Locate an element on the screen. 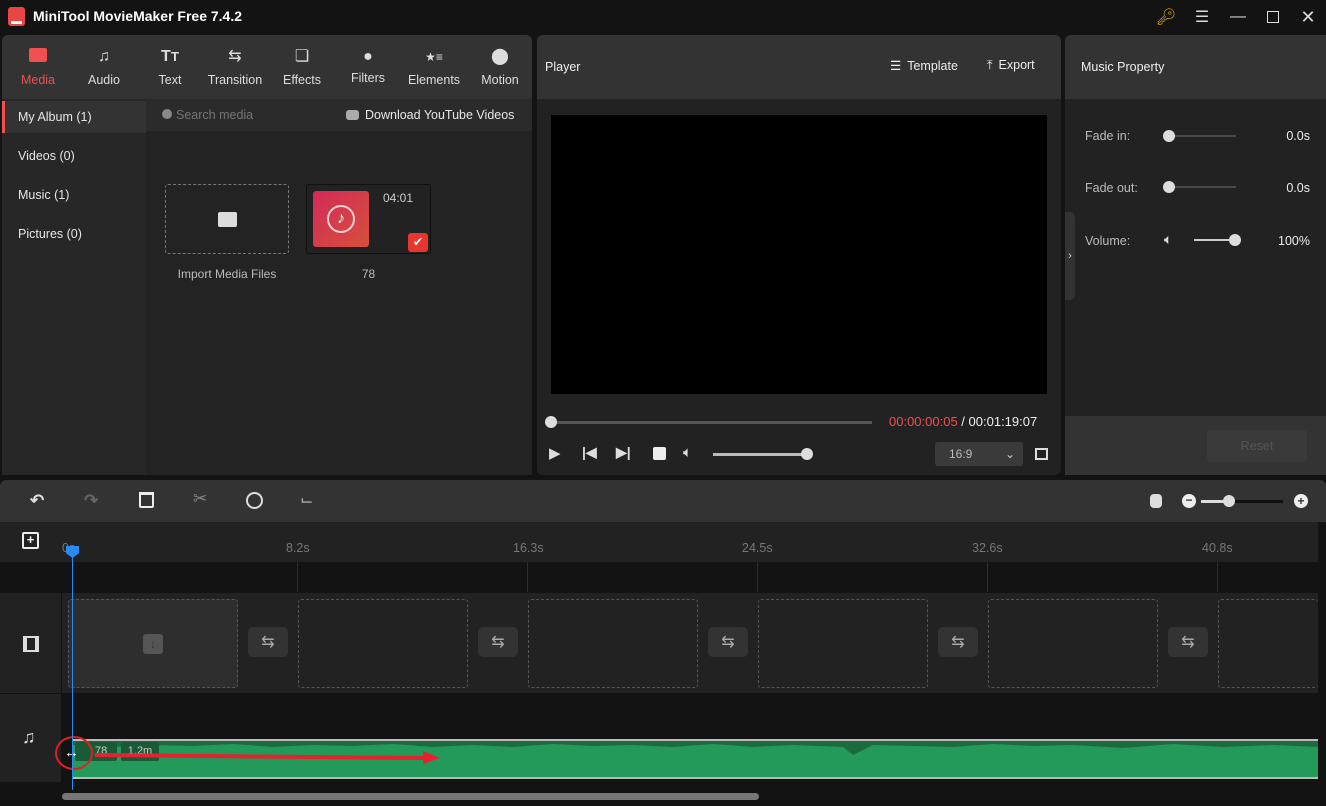  music-note-icon: ♫ is located at coordinates (29, 737).